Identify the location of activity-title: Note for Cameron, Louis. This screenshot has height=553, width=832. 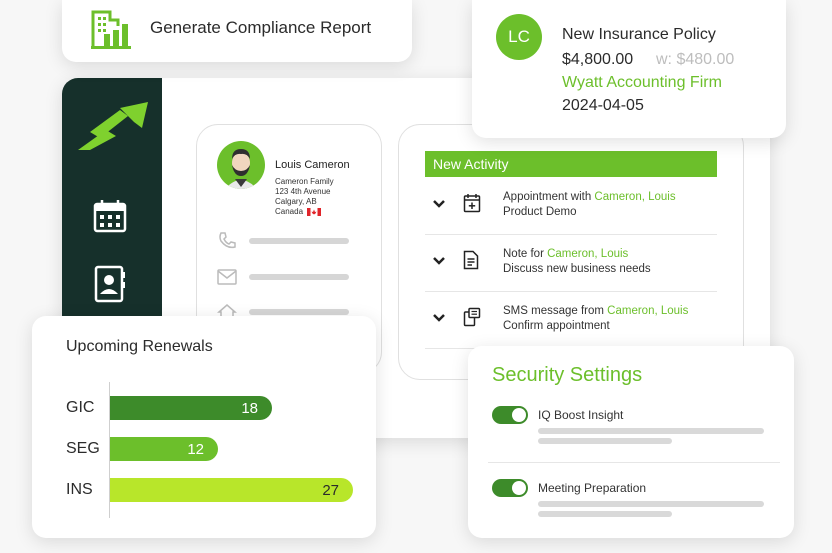
(565, 254).